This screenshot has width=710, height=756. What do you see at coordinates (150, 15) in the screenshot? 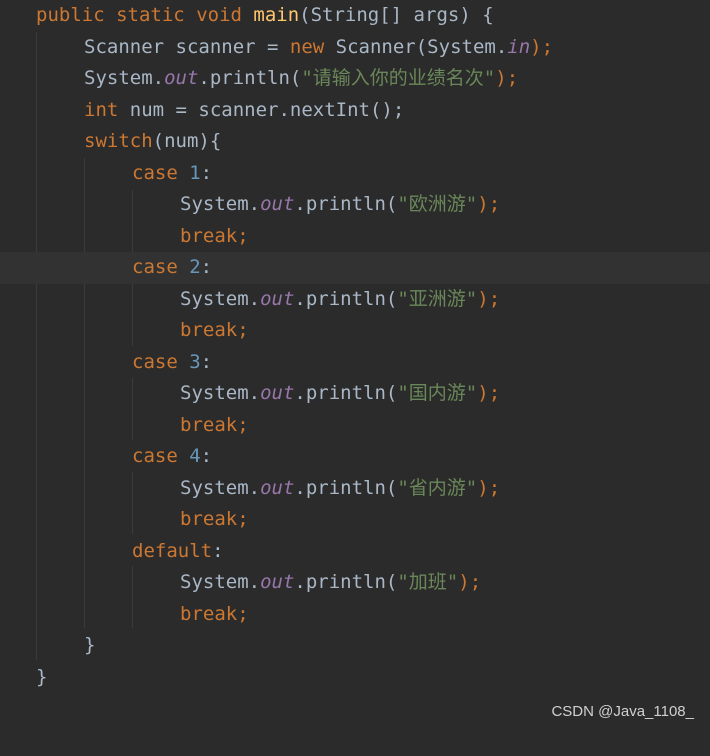
I see `keyword: static` at bounding box center [150, 15].